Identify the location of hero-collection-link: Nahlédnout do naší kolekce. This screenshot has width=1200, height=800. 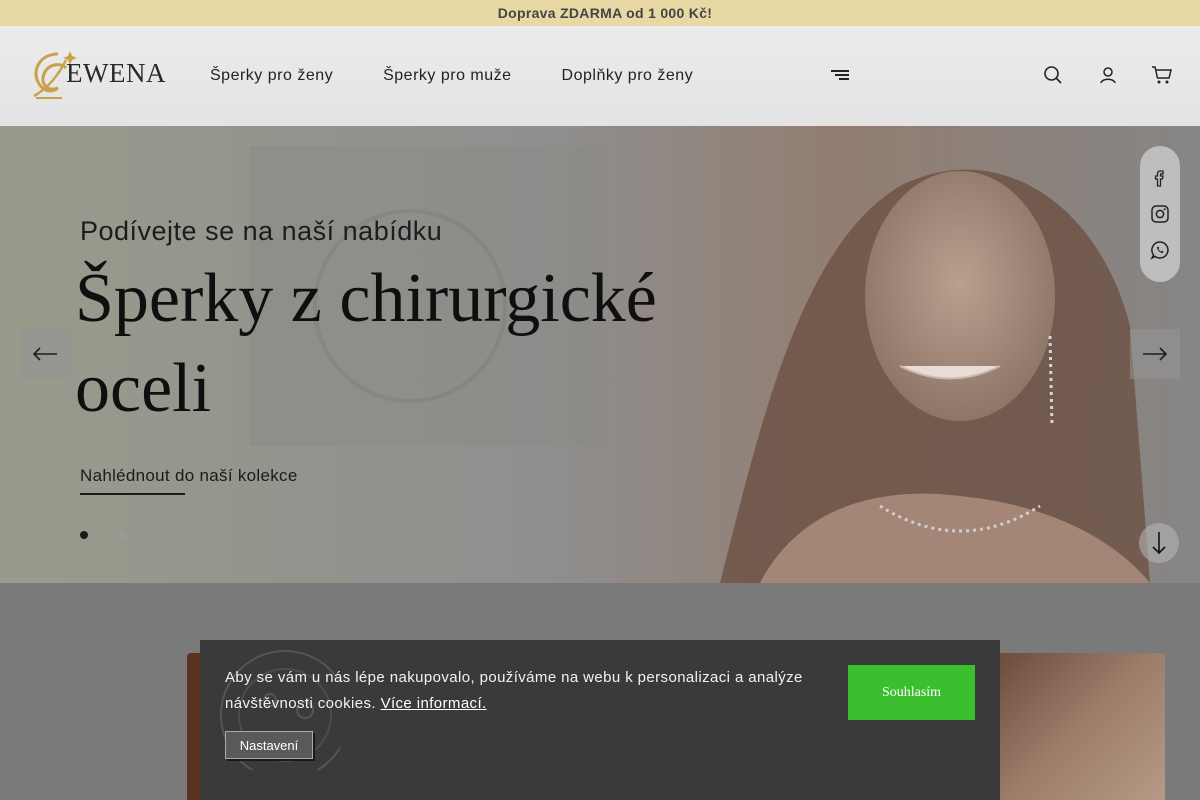
(189, 476).